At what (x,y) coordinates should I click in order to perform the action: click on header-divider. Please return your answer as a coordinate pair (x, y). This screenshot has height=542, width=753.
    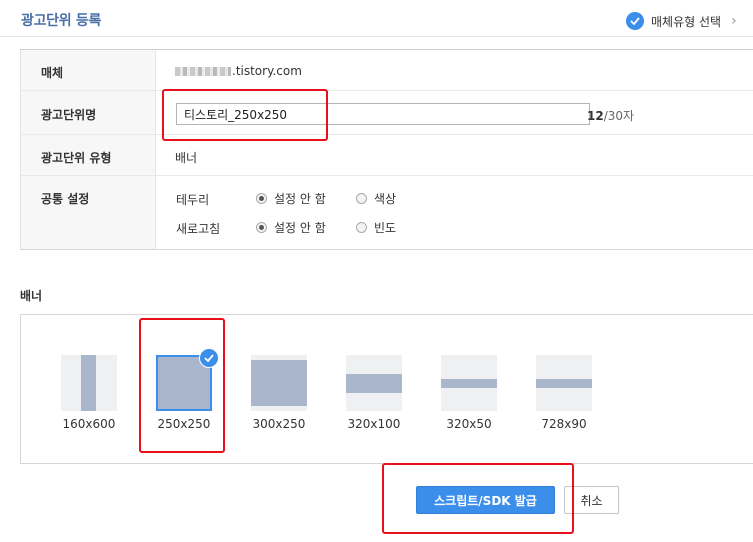
    Looking at the image, I should click on (376, 36).